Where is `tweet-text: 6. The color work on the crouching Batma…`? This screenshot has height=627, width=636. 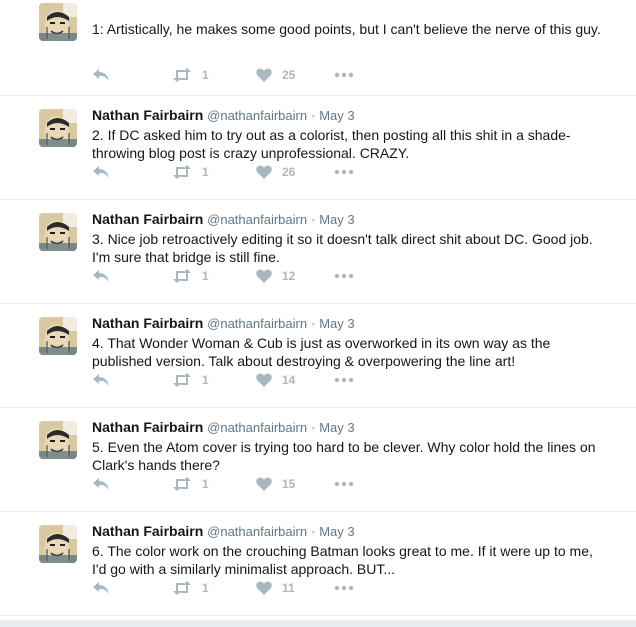
tweet-text: 6. The color work on the crouching Batma… is located at coordinates (342, 560).